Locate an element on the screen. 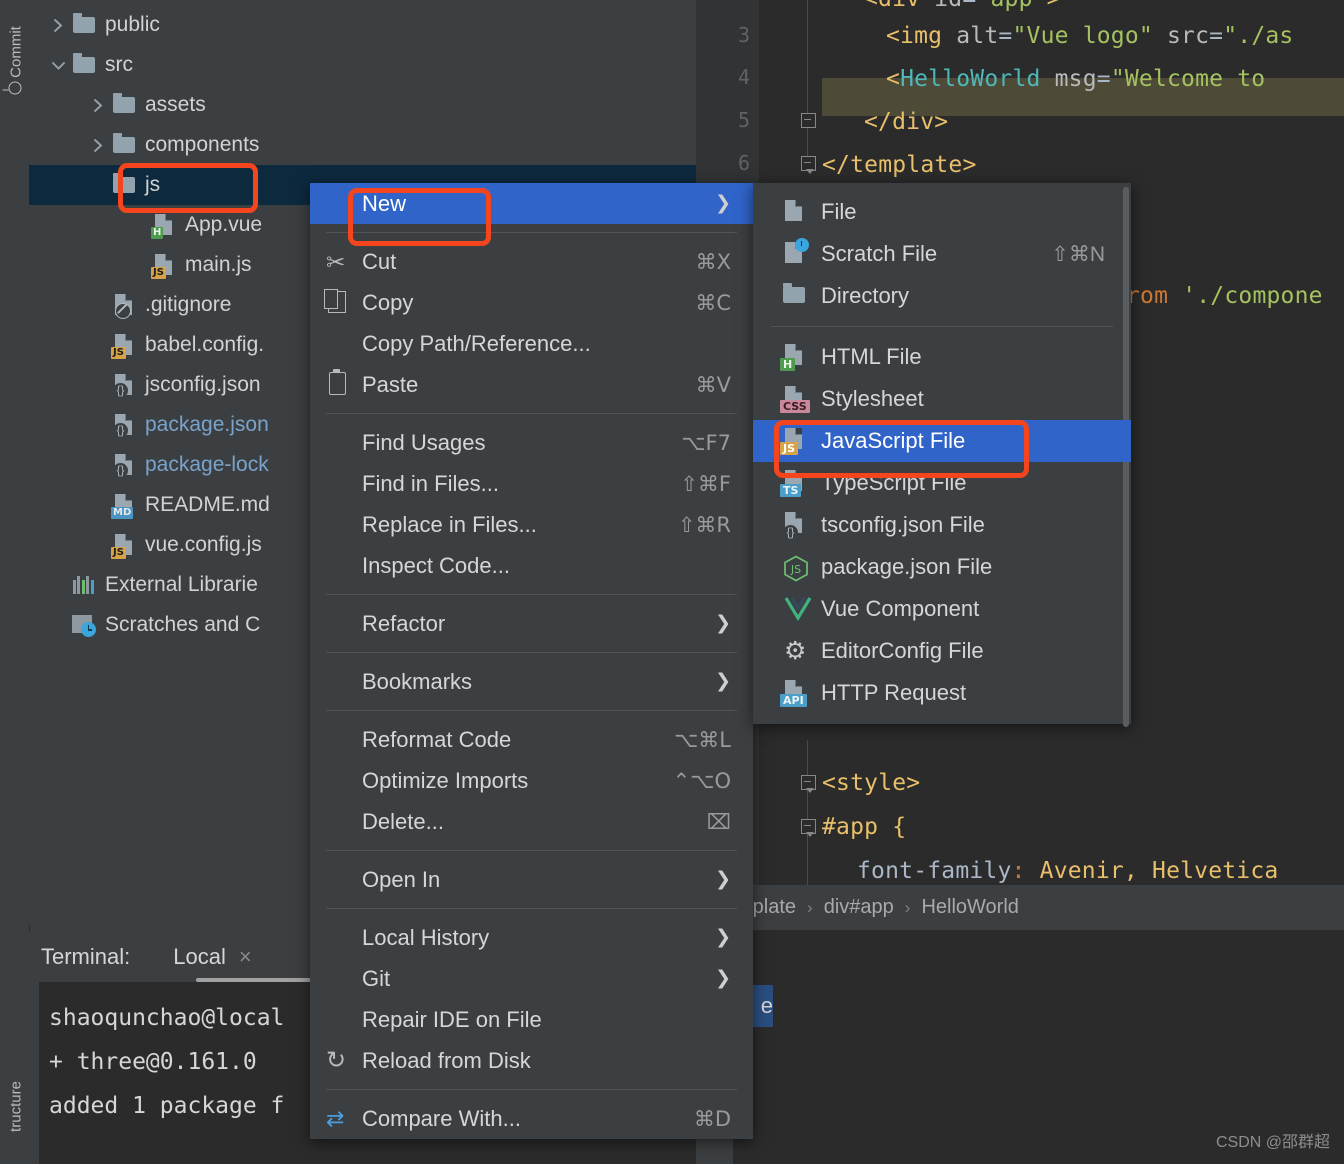 This screenshot has width=1344, height=1164. submenu-item-shortcut: ⇧⌘N is located at coordinates (1078, 254).